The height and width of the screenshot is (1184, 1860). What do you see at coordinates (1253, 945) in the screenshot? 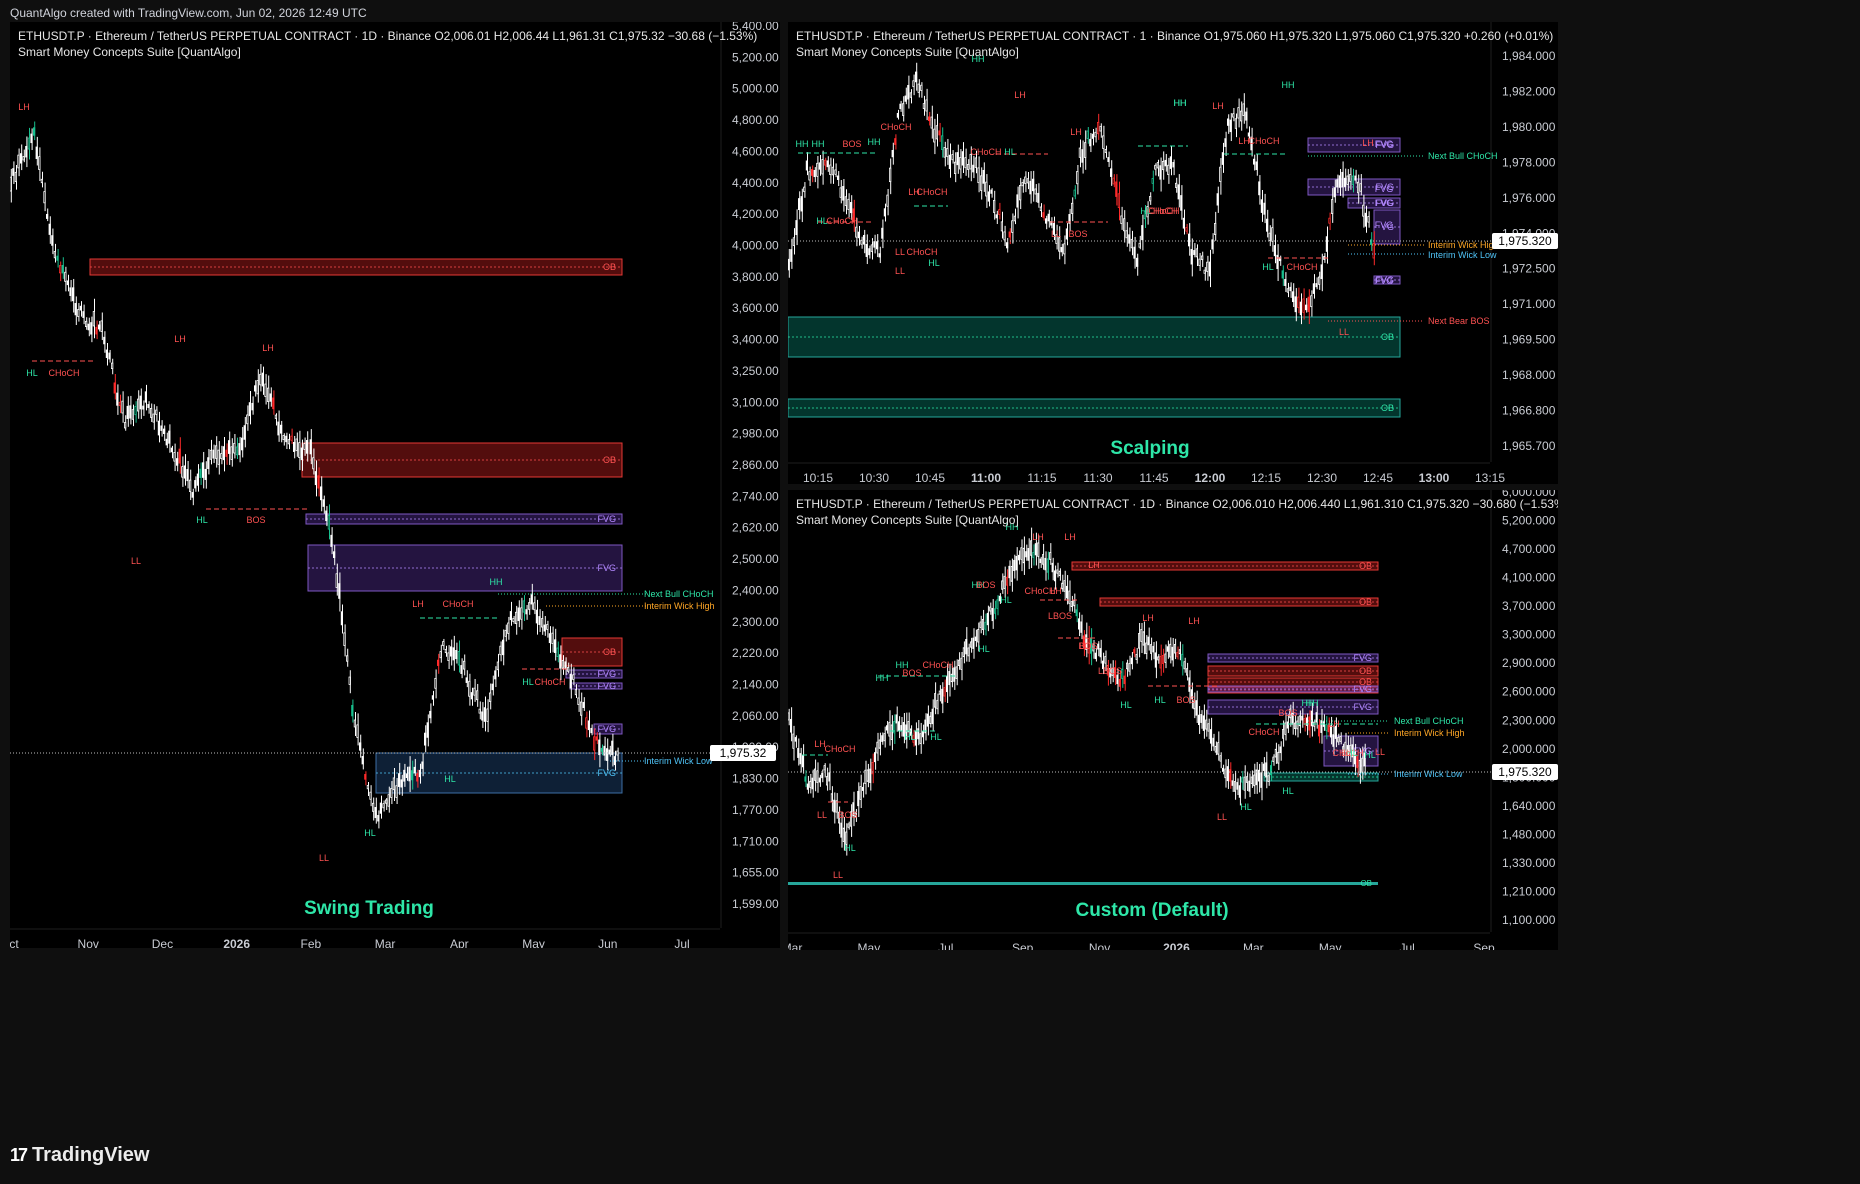
I see `custom-x-tick: Mar` at bounding box center [1253, 945].